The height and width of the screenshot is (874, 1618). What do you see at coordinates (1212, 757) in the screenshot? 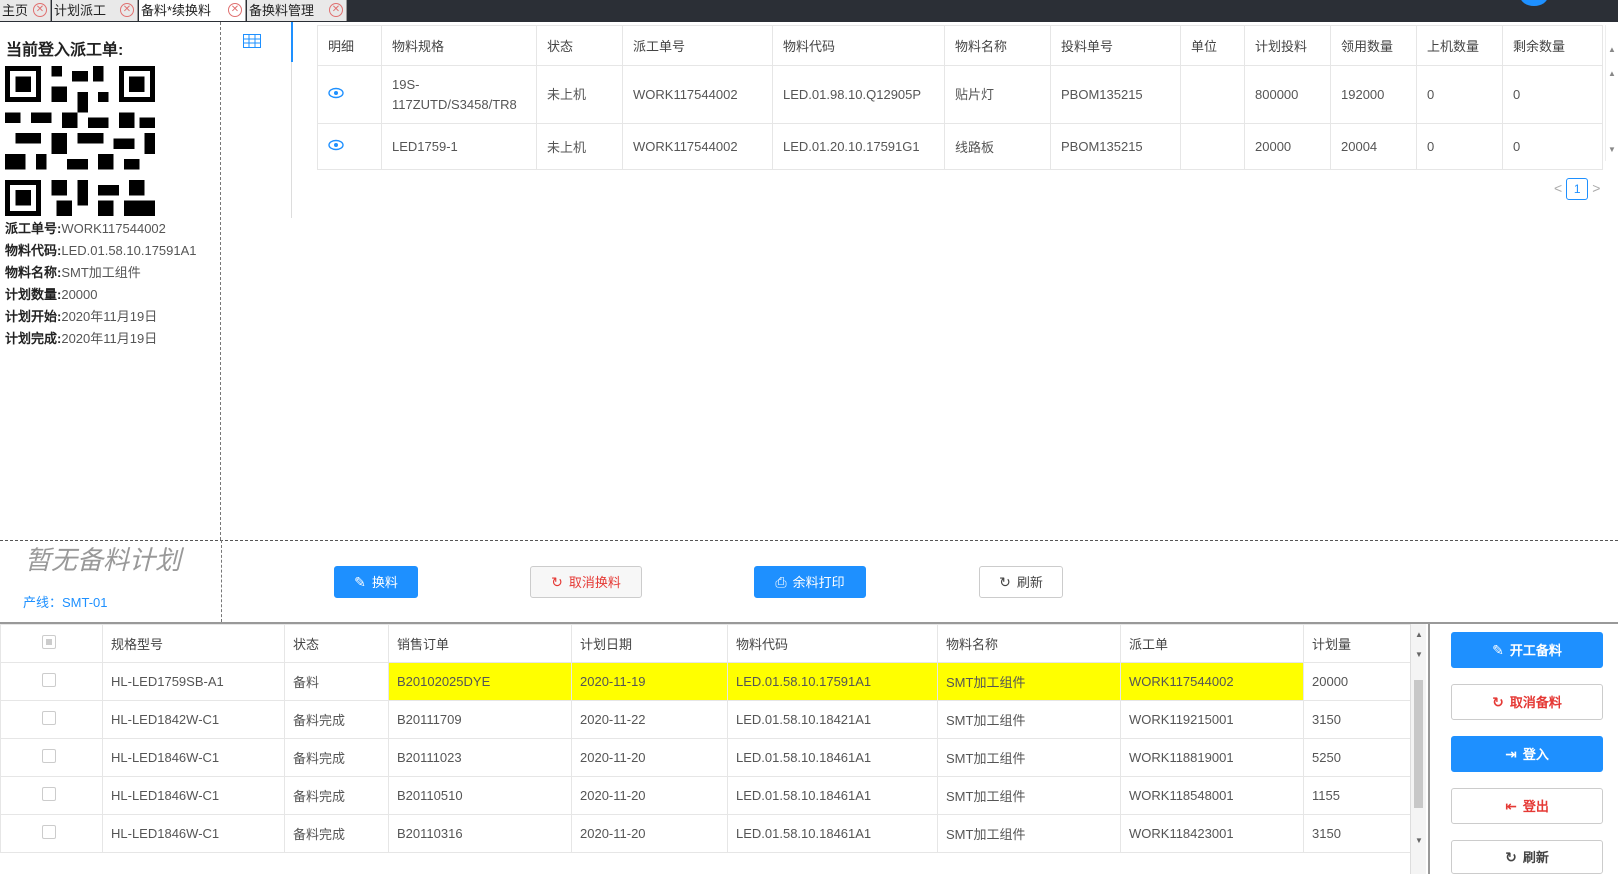
I see `cell: WORK118819001` at bounding box center [1212, 757].